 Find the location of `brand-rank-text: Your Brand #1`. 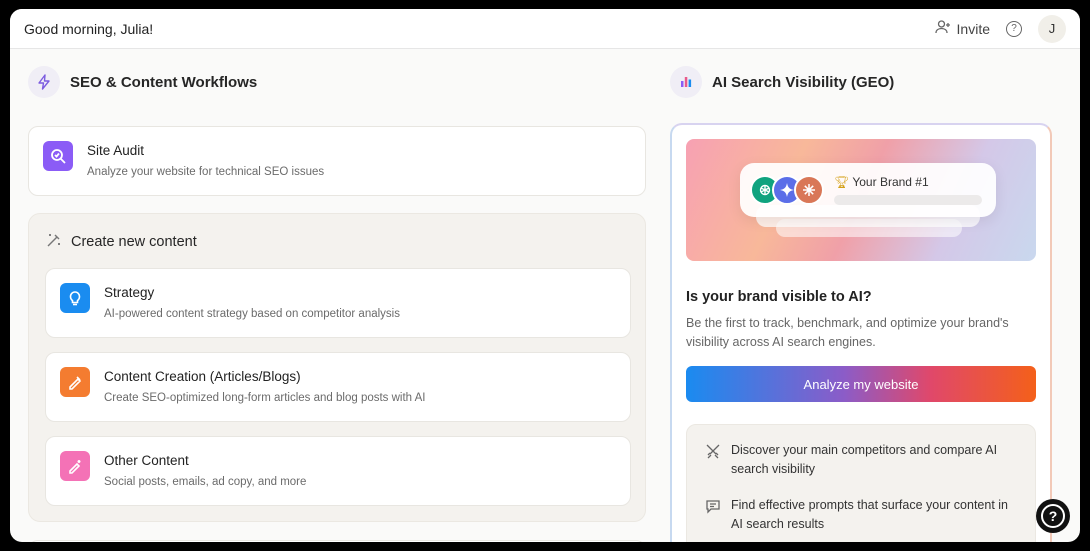

brand-rank-text: Your Brand #1 is located at coordinates (890, 182).